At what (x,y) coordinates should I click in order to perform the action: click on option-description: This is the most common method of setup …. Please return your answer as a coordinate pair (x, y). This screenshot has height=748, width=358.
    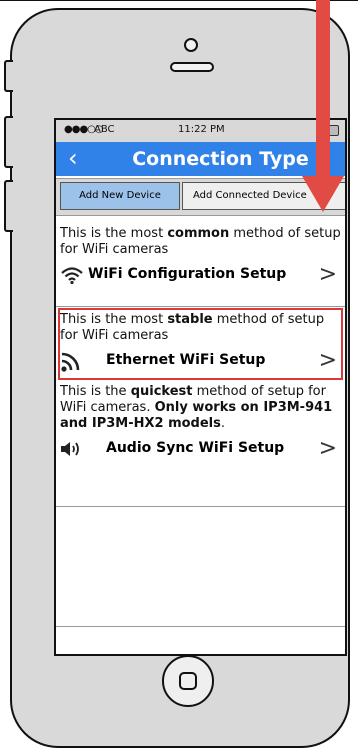
    Looking at the image, I should click on (200, 241).